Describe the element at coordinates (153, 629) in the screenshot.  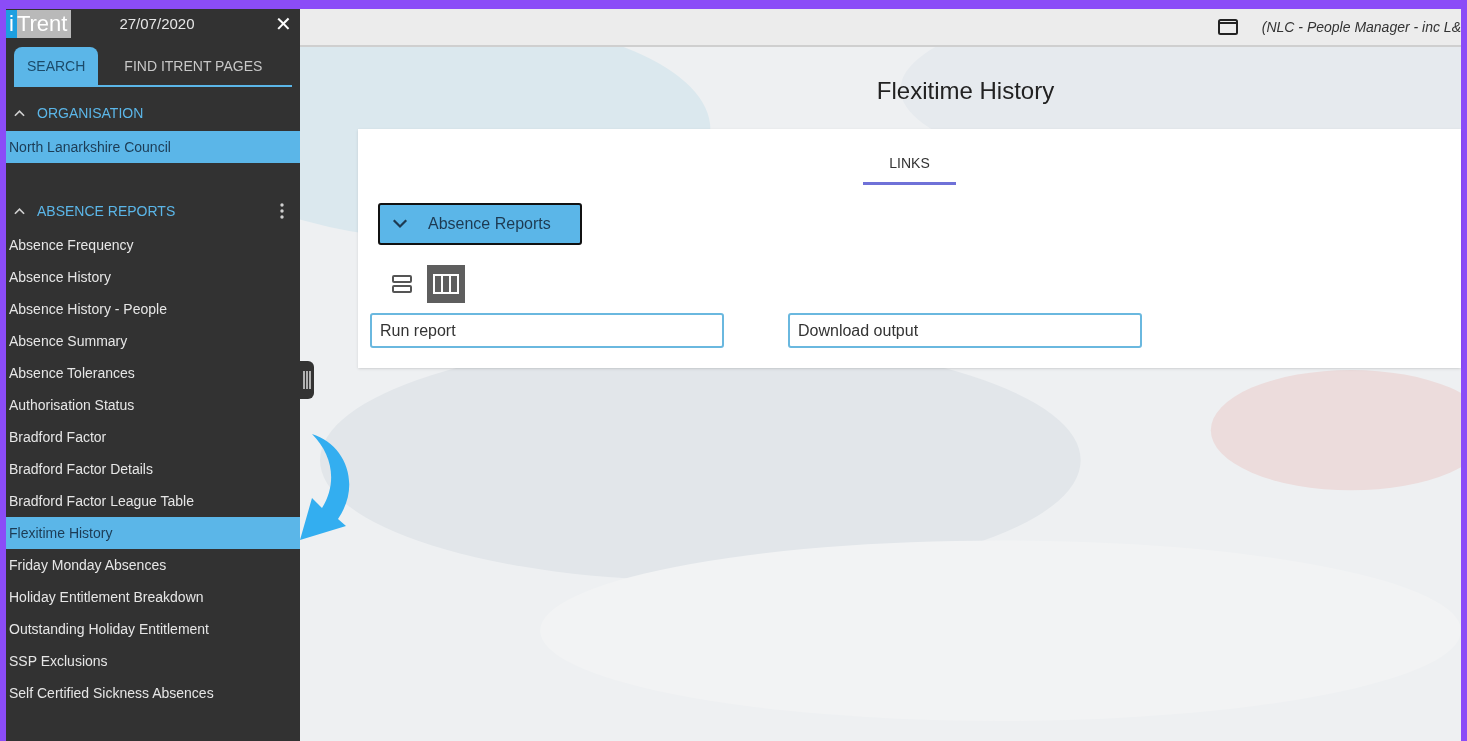
I see `sidebar-item: Outstanding Holiday Entitlement` at that location.